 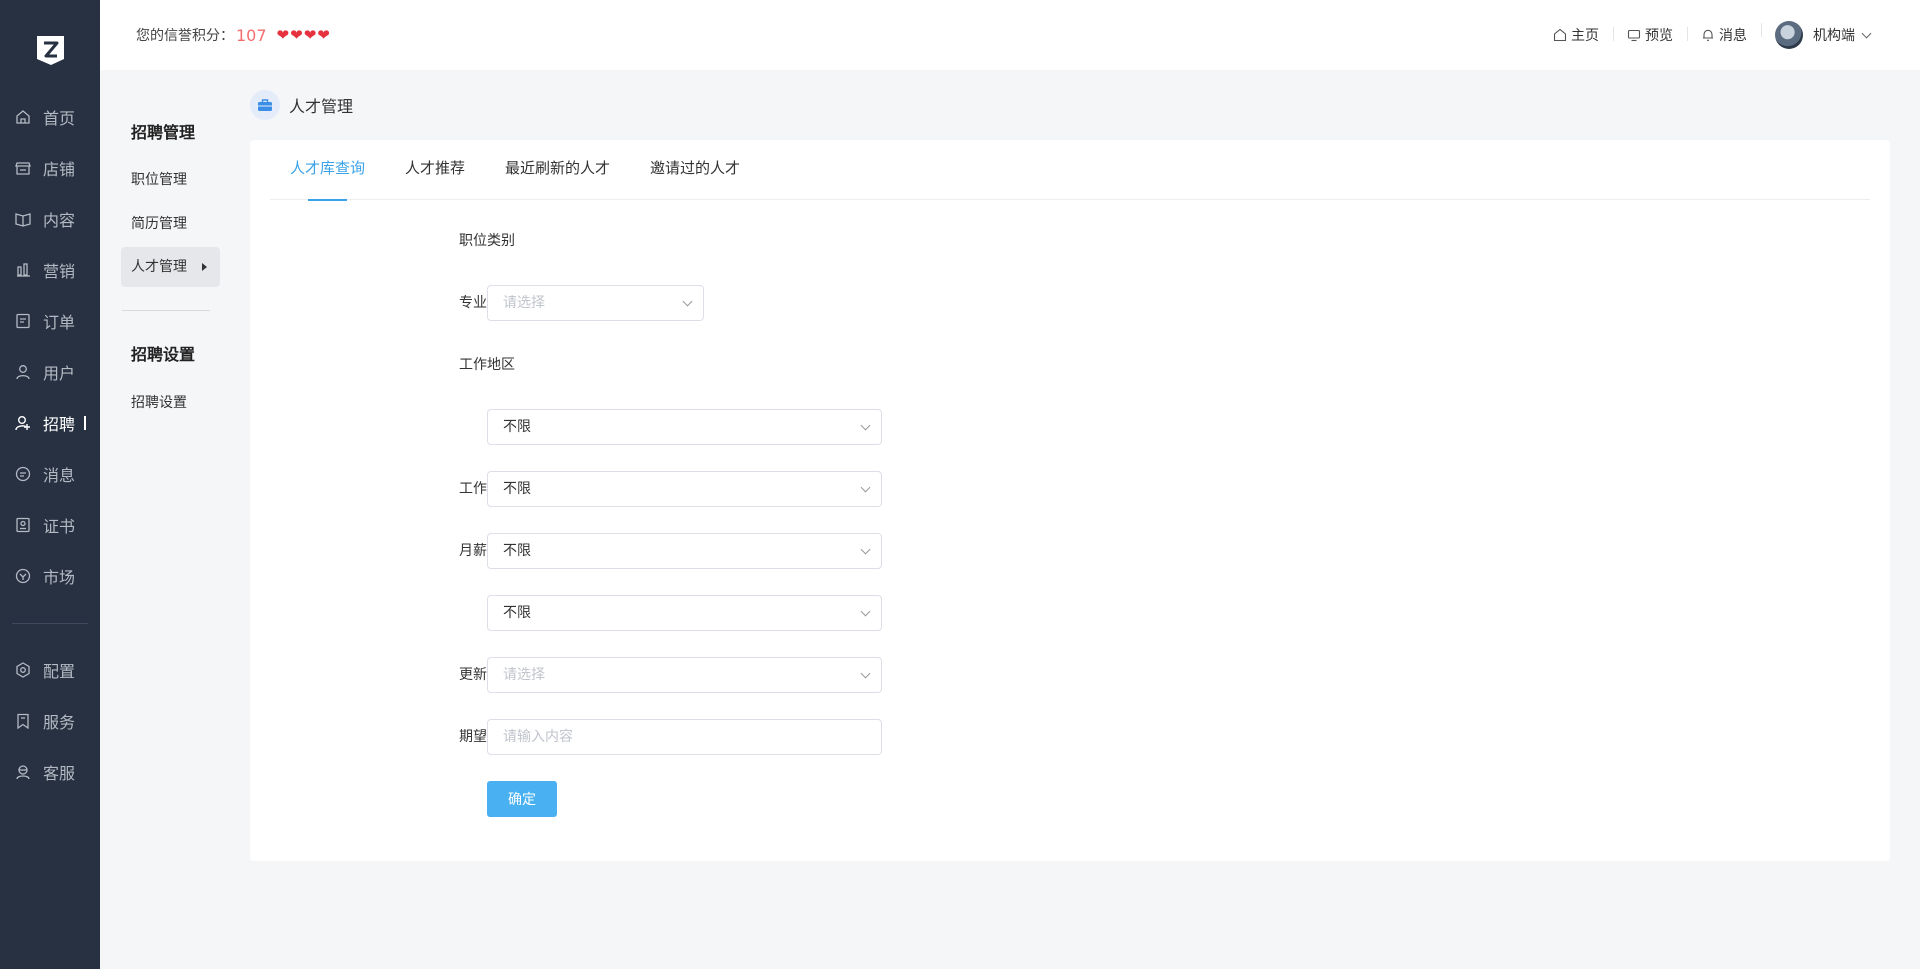 I want to click on subnav-item-label: 人才管理, so click(x=159, y=267).